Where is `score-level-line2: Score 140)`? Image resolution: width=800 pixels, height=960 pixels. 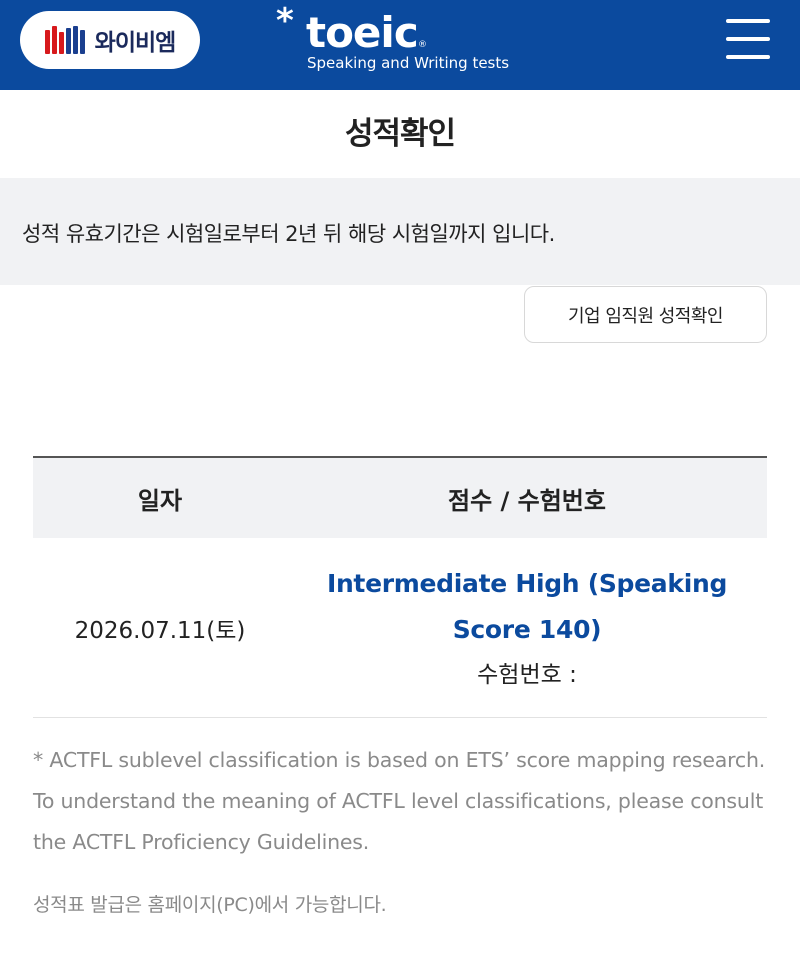
score-level-line2: Score 140) is located at coordinates (527, 629).